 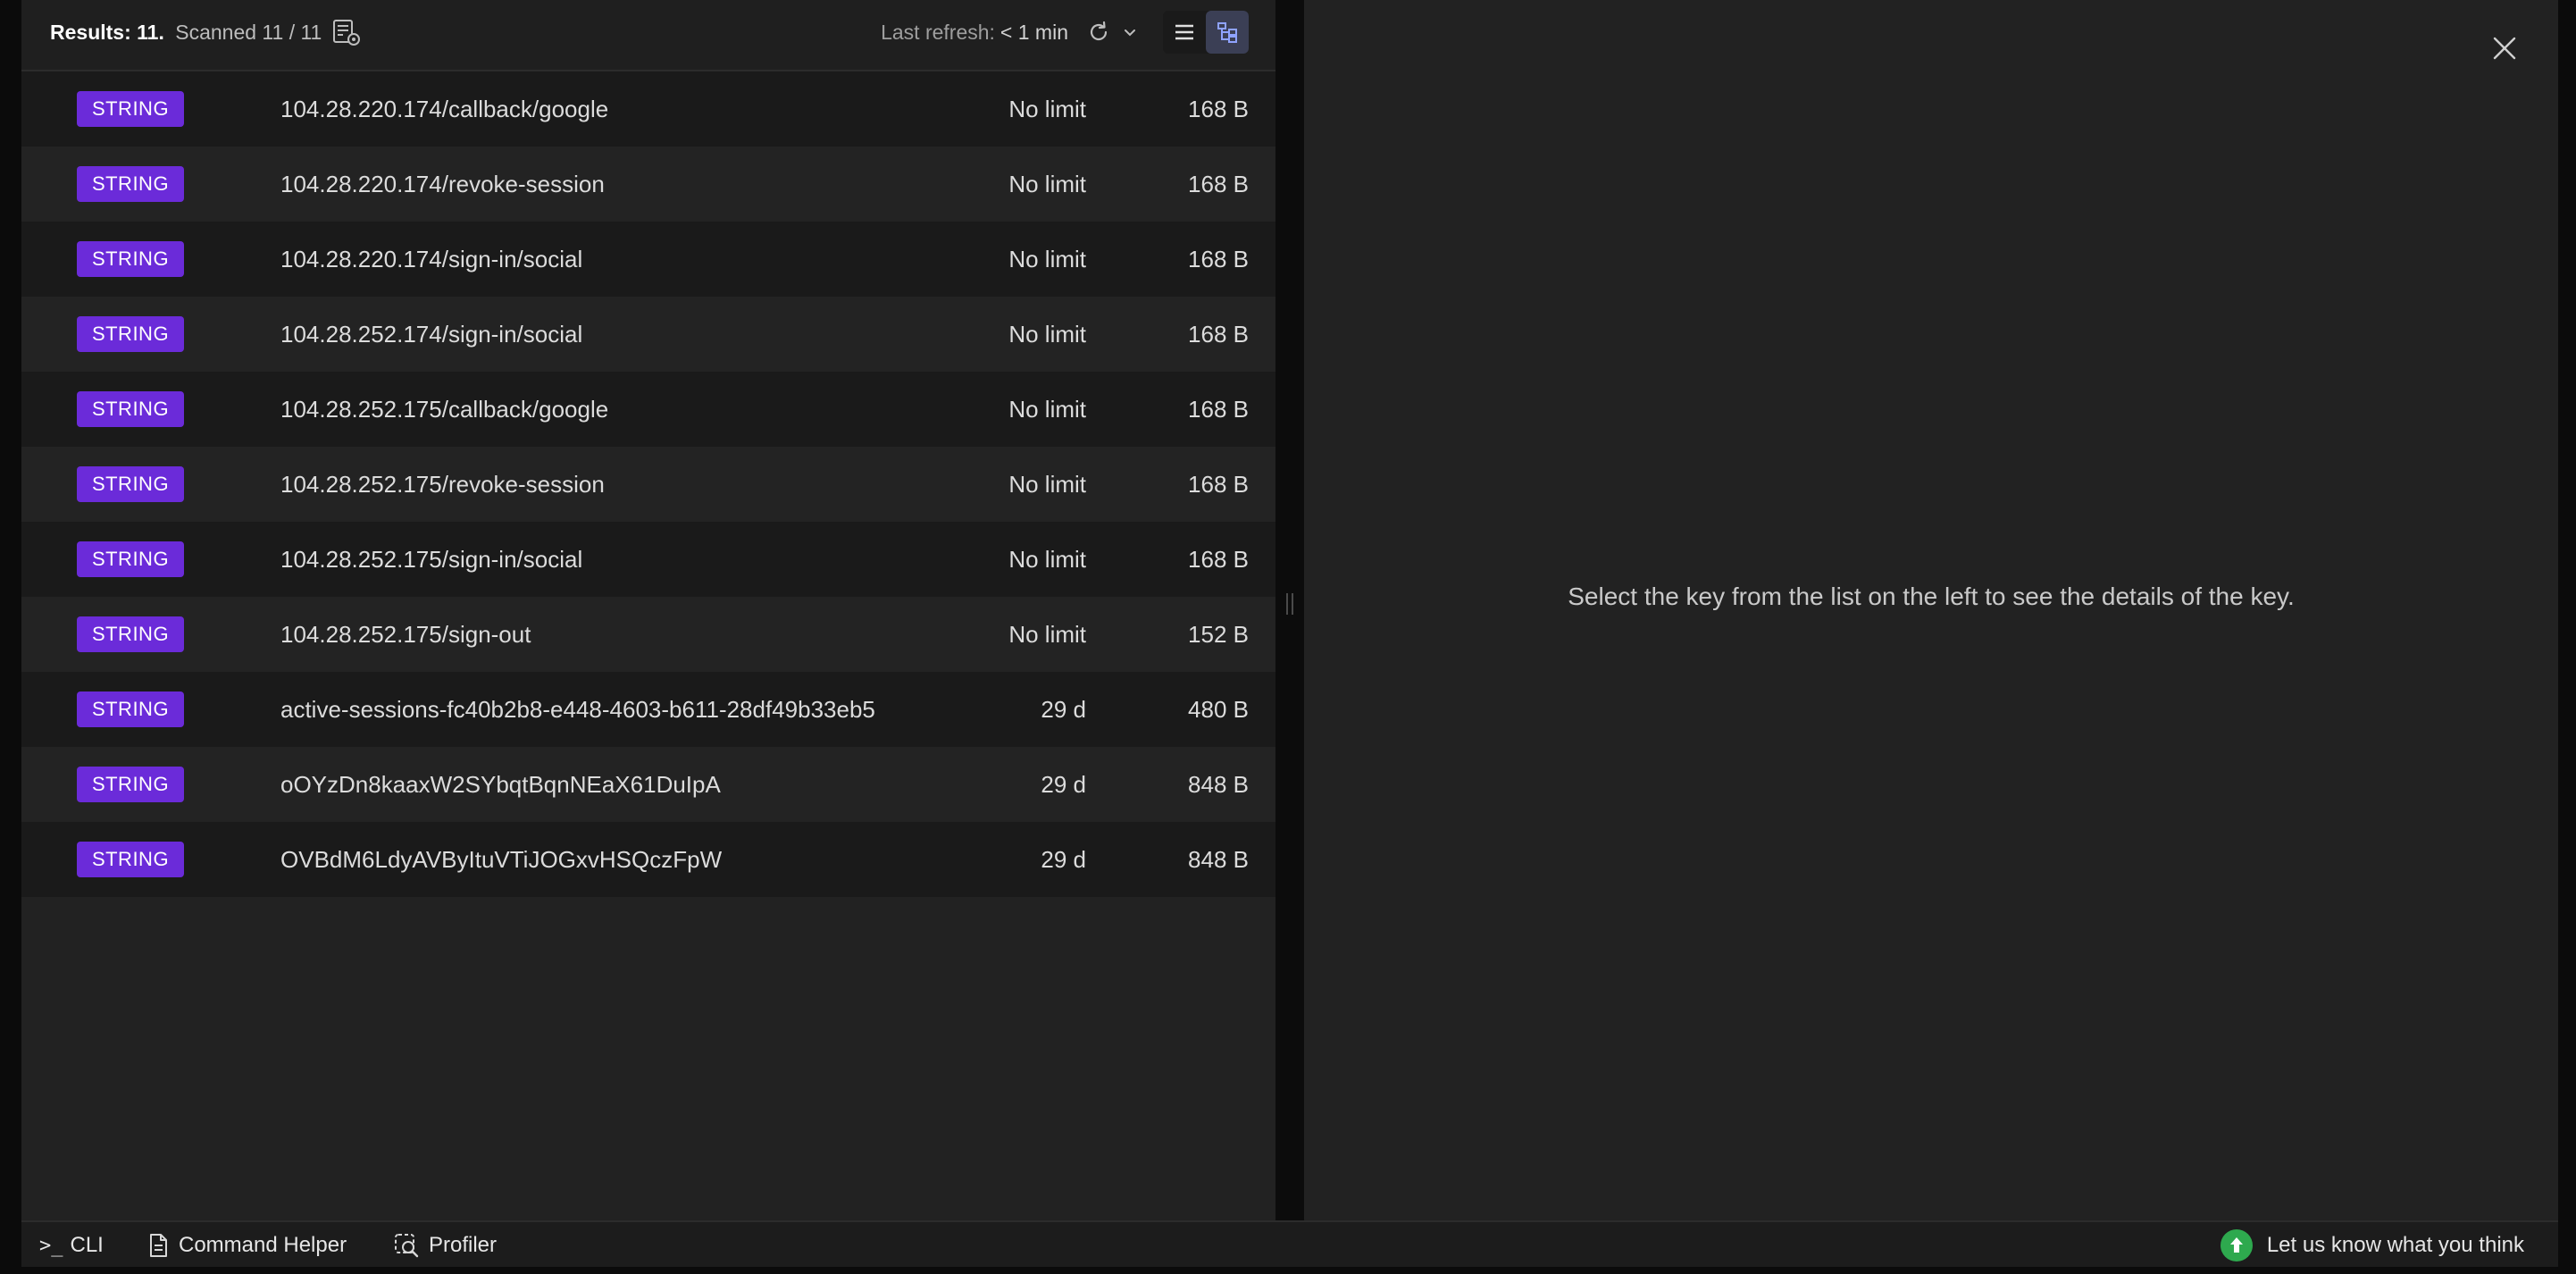 I want to click on chevron-down-icon, so click(x=1130, y=33).